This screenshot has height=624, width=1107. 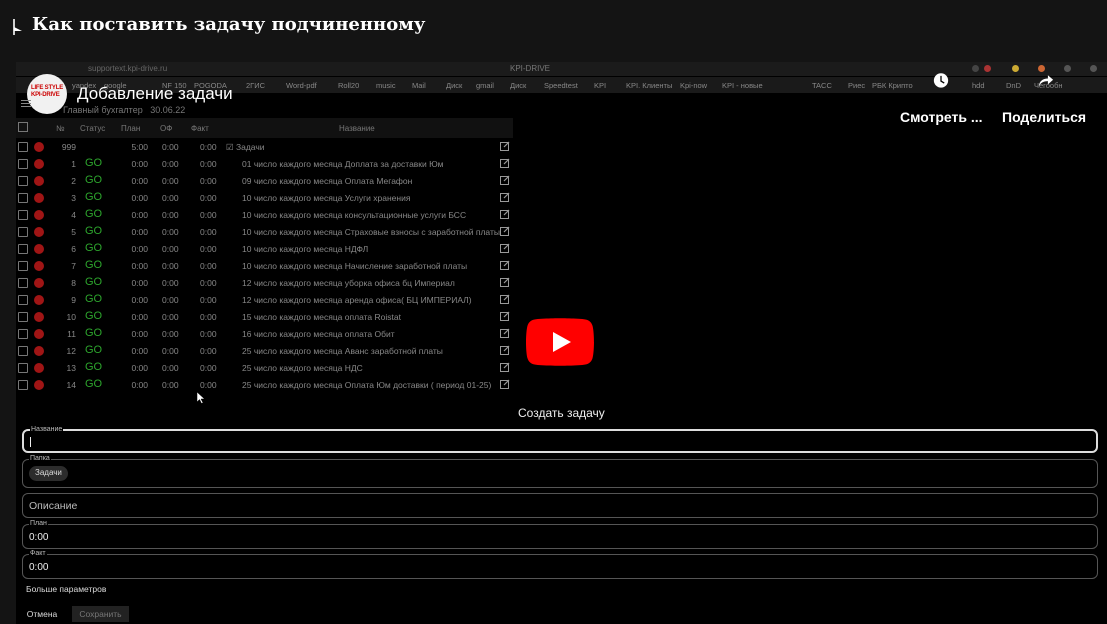 What do you see at coordinates (560, 564) in the screenshot?
I see `fact-field: Факт 0:00` at bounding box center [560, 564].